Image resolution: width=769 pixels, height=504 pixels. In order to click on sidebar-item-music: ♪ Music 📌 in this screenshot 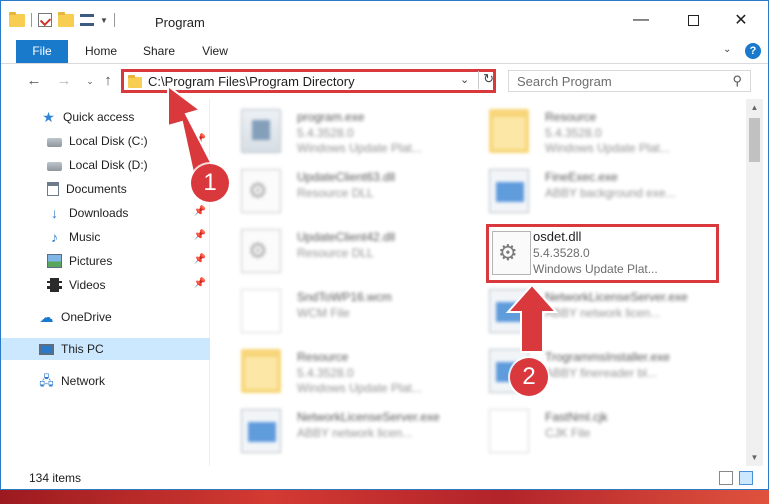, I will do `click(105, 237)`.